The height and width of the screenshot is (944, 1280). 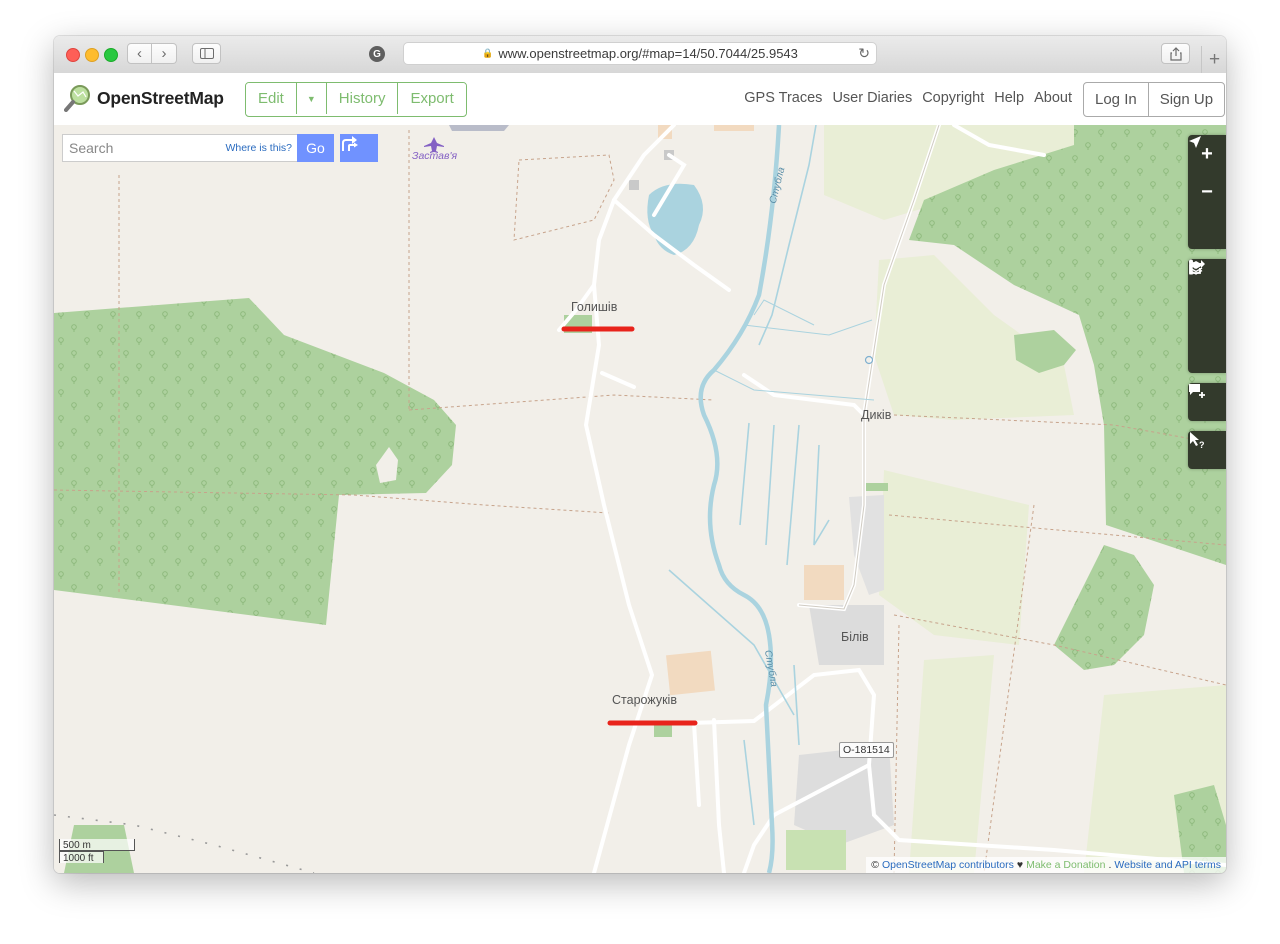 What do you see at coordinates (144, 148) in the screenshot?
I see `search-input` at bounding box center [144, 148].